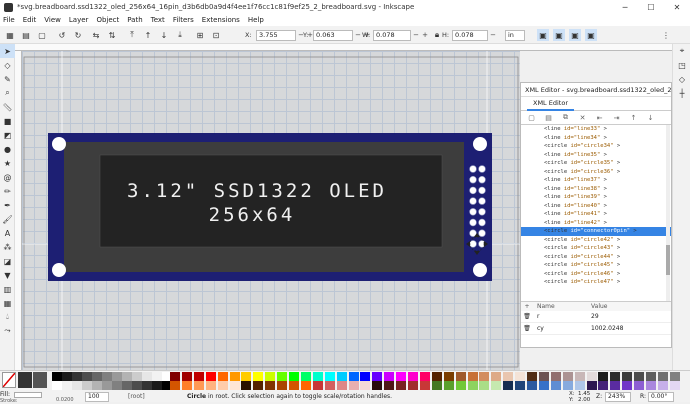  I want to click on menu-extensions: Extensions, so click(221, 20).